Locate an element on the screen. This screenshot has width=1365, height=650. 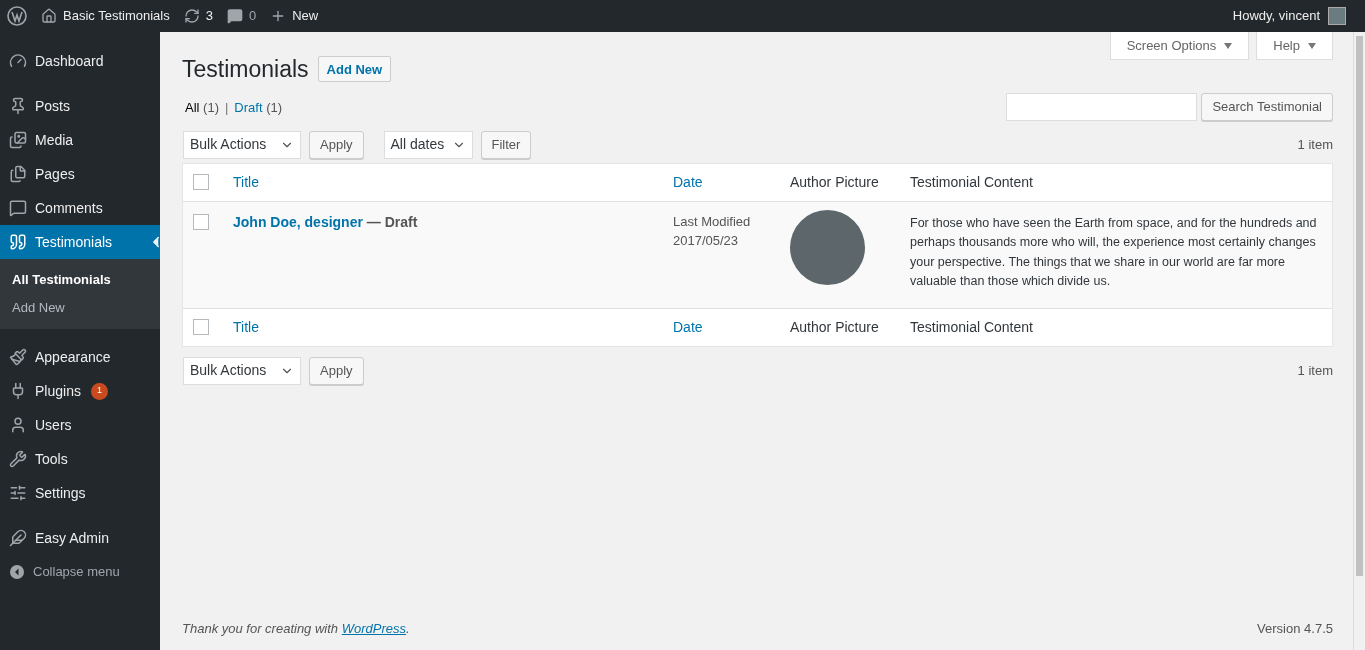
sidebar-item: Tools is located at coordinates (80, 459).